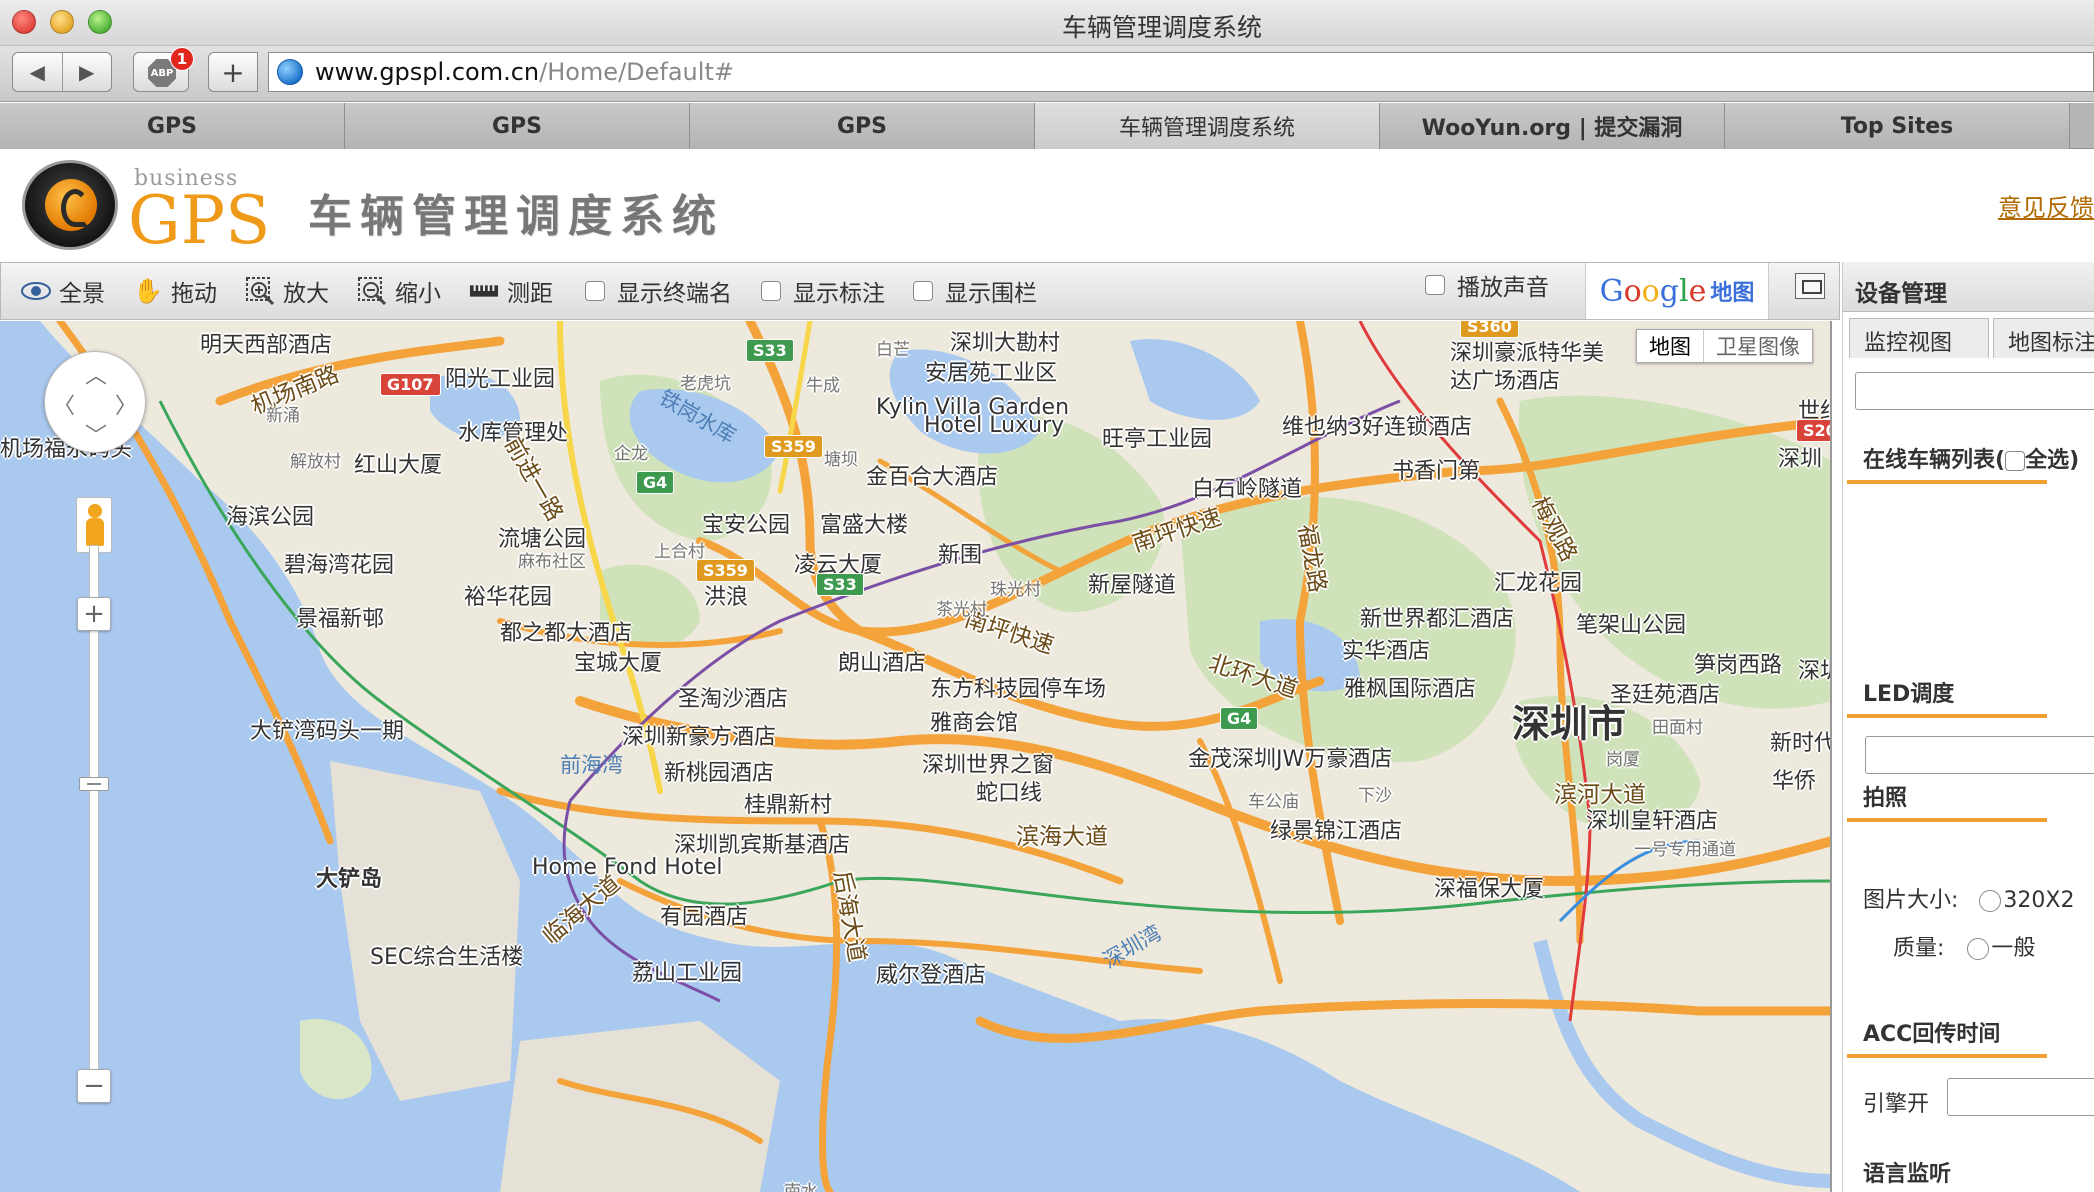  What do you see at coordinates (1665, 695) in the screenshot?
I see `map-label: 圣廷苑酒店` at bounding box center [1665, 695].